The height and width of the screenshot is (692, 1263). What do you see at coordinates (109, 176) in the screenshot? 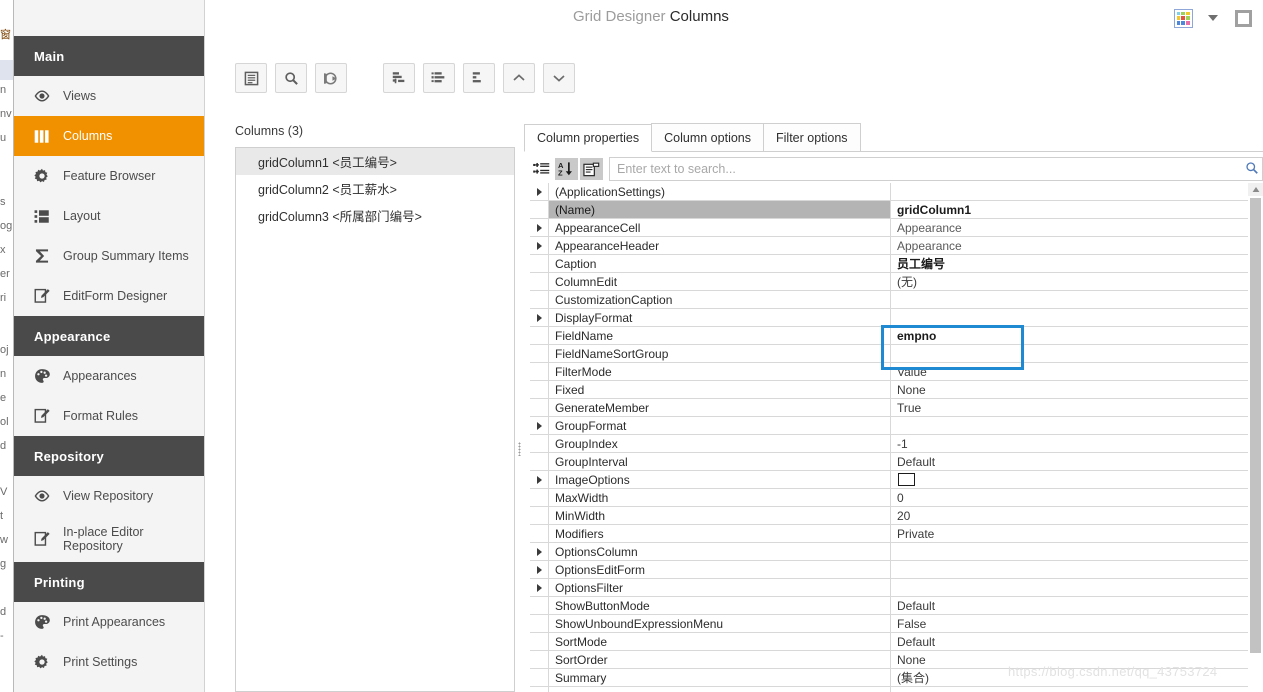
I see `sidebar-item-feature-browser: Feature Browser` at bounding box center [109, 176].